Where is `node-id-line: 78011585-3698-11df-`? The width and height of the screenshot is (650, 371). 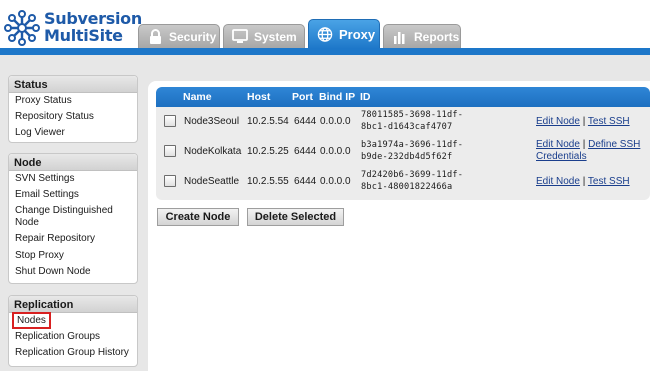 node-id-line: 78011585-3698-11df- is located at coordinates (412, 115).